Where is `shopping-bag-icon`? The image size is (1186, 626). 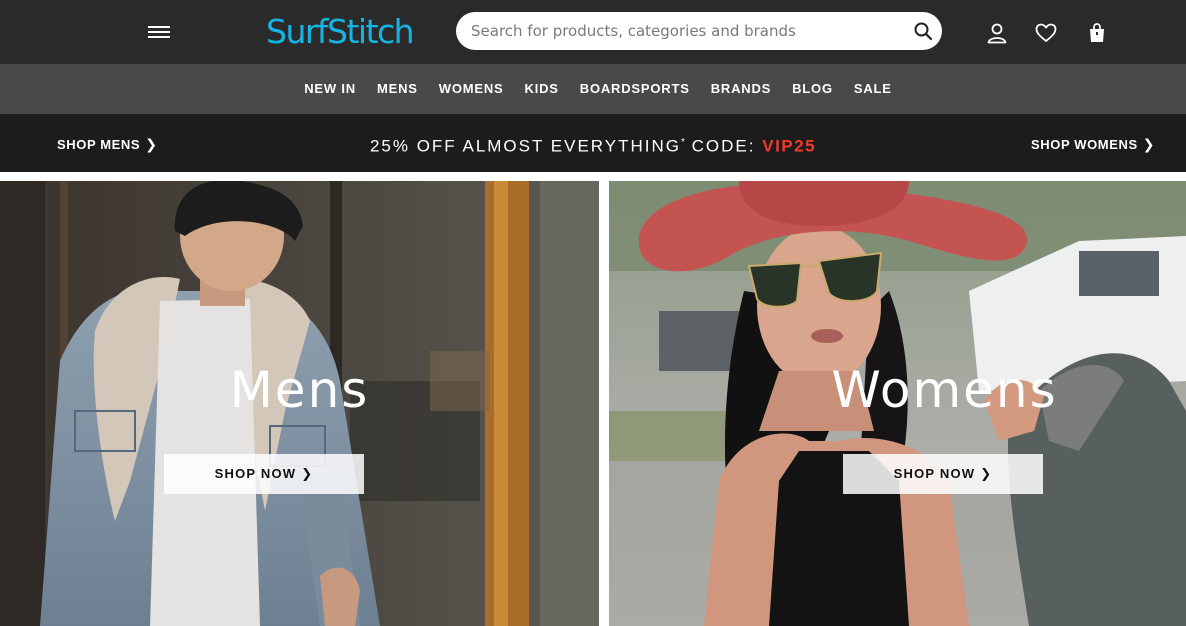 shopping-bag-icon is located at coordinates (1097, 33).